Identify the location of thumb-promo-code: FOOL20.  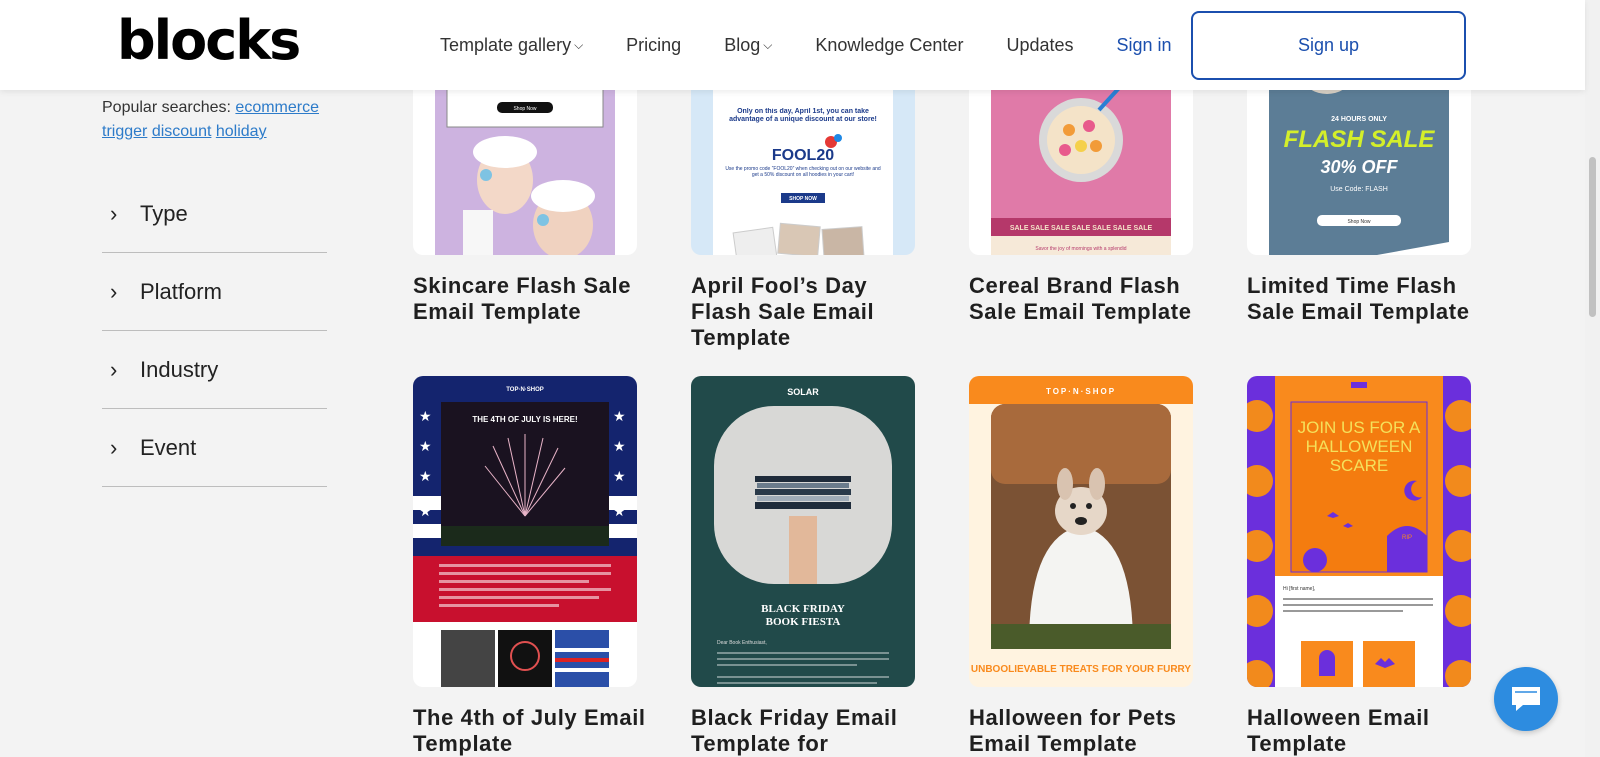
(803, 155).